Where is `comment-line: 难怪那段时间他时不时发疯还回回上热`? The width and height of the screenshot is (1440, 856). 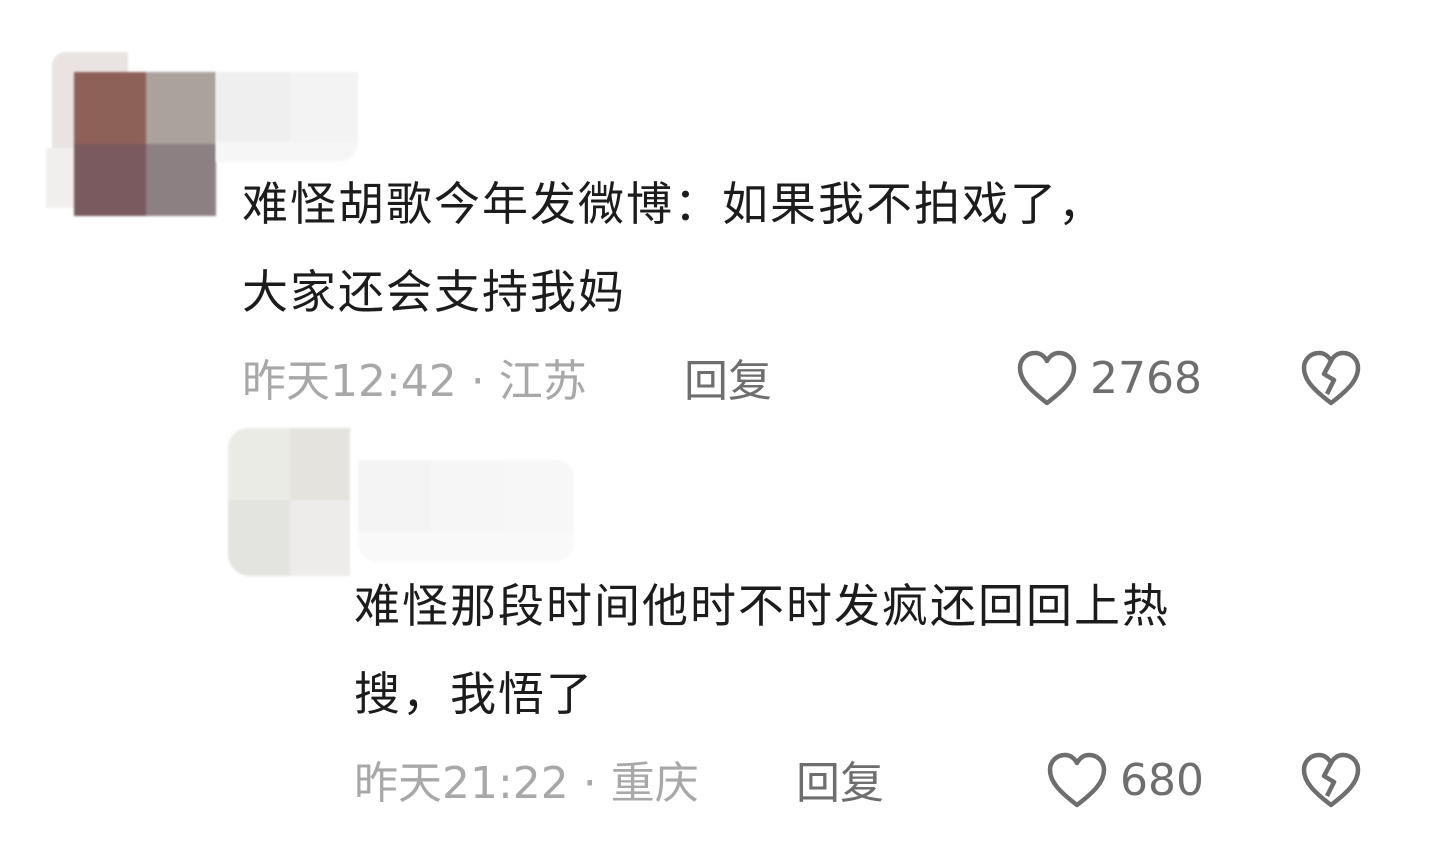
comment-line: 难怪那段时间他时不时发疯还回回上热 is located at coordinates (762, 606).